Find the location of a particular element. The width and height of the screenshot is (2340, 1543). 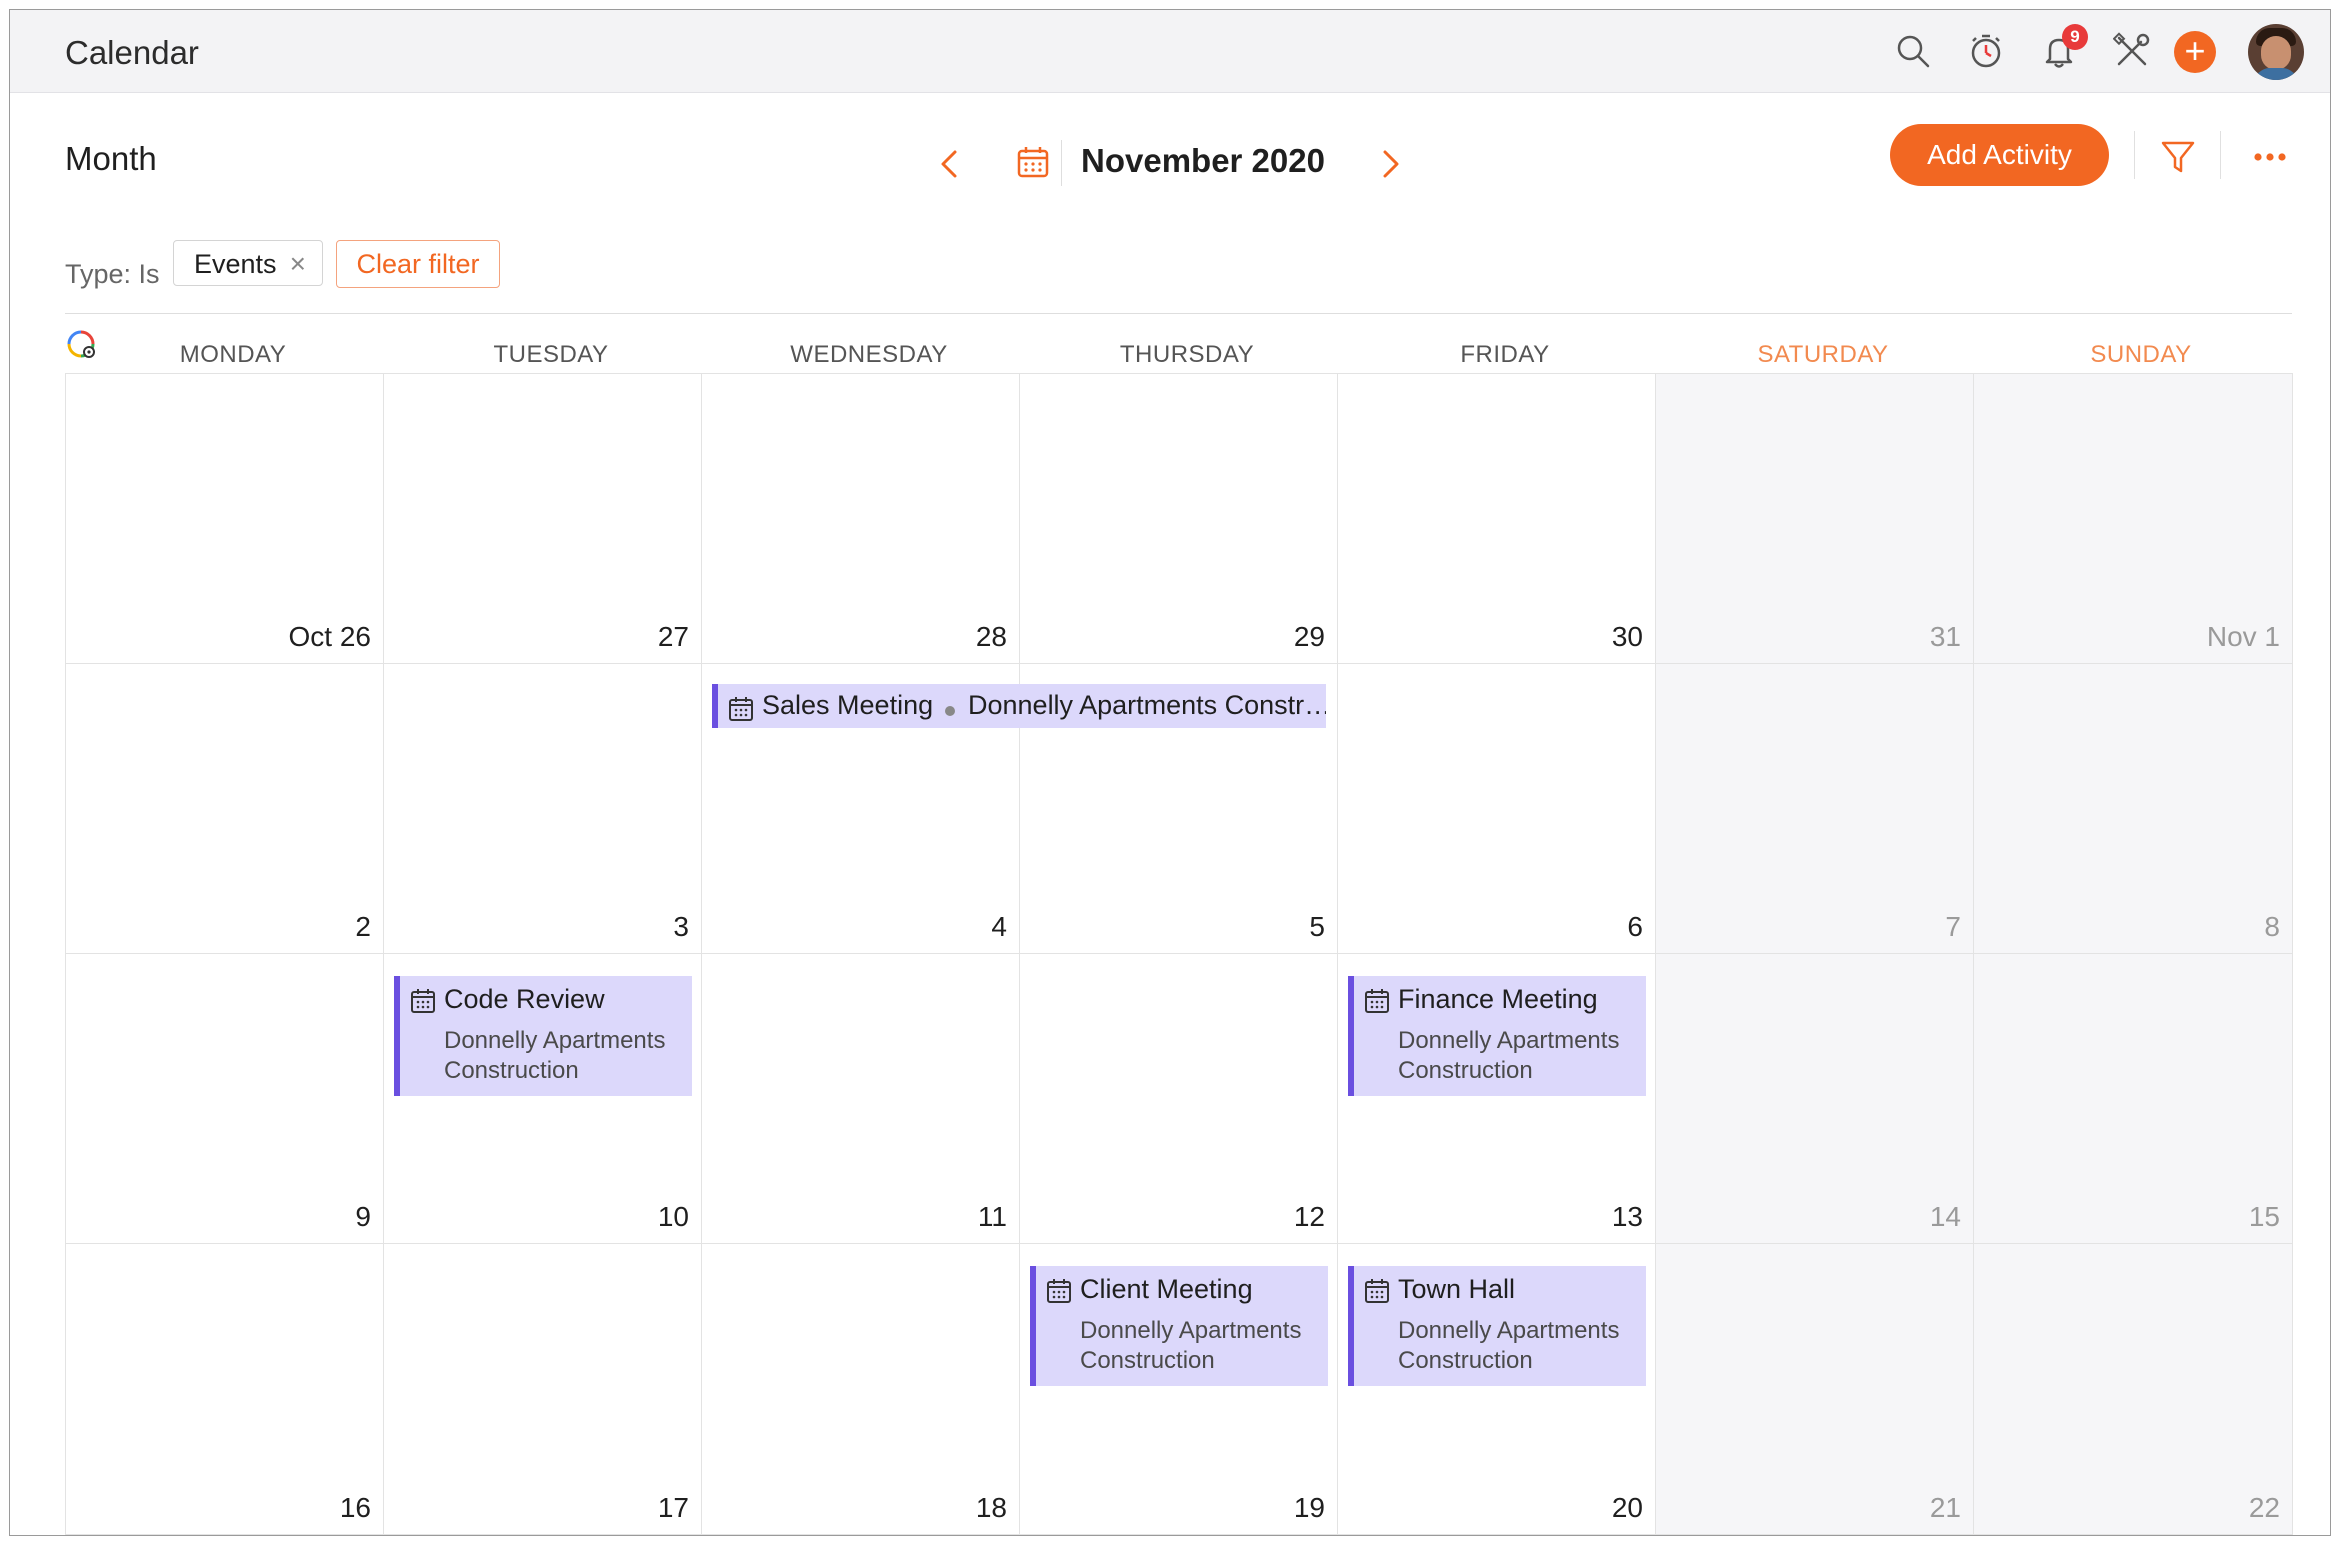

day-number: 3 is located at coordinates (681, 926).